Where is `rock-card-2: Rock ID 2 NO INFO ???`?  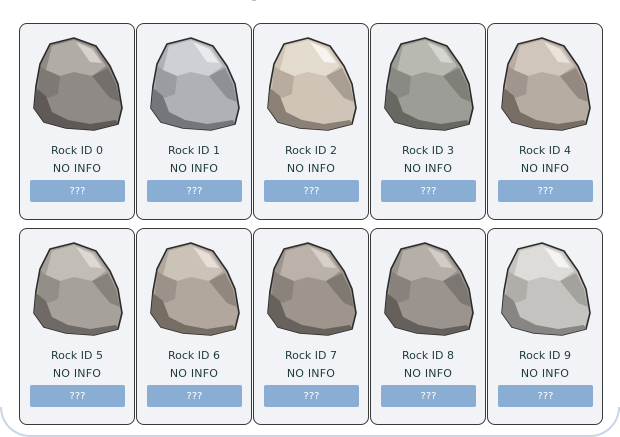 rock-card-2: Rock ID 2 NO INFO ??? is located at coordinates (311, 121).